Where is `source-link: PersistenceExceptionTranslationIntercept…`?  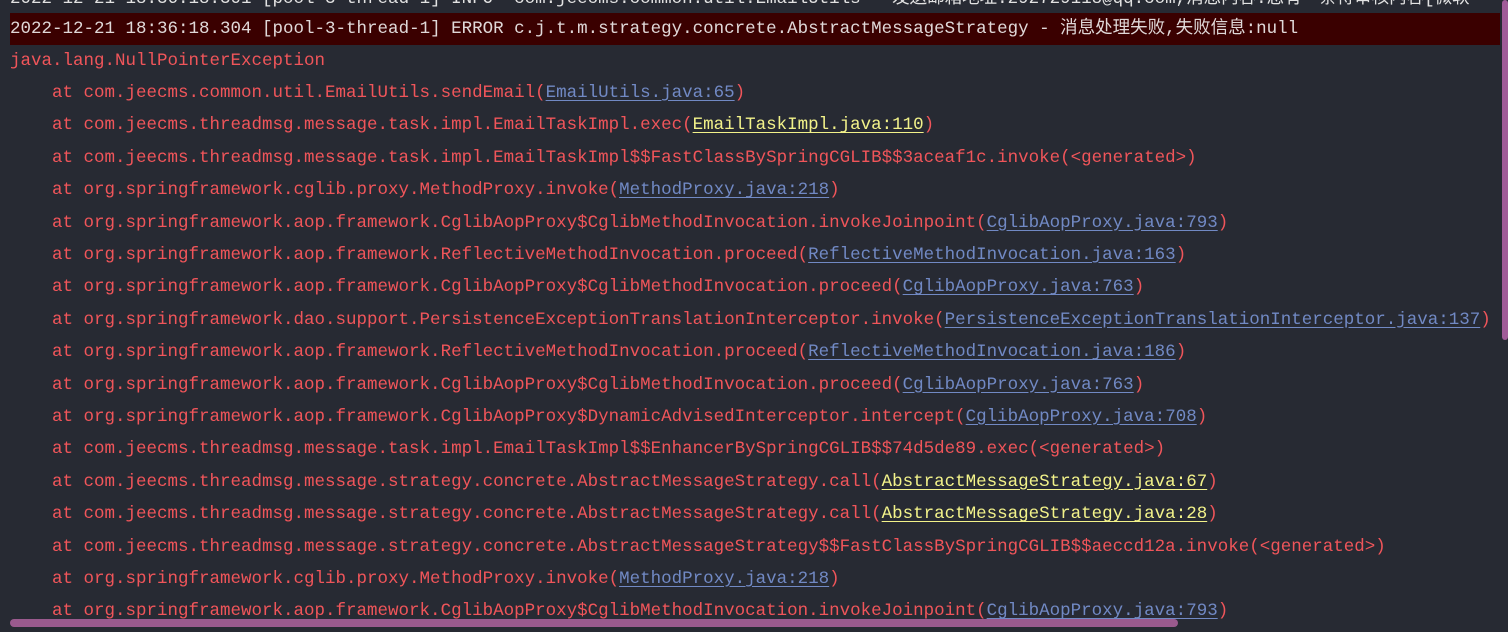 source-link: PersistenceExceptionTranslationIntercept… is located at coordinates (1213, 320).